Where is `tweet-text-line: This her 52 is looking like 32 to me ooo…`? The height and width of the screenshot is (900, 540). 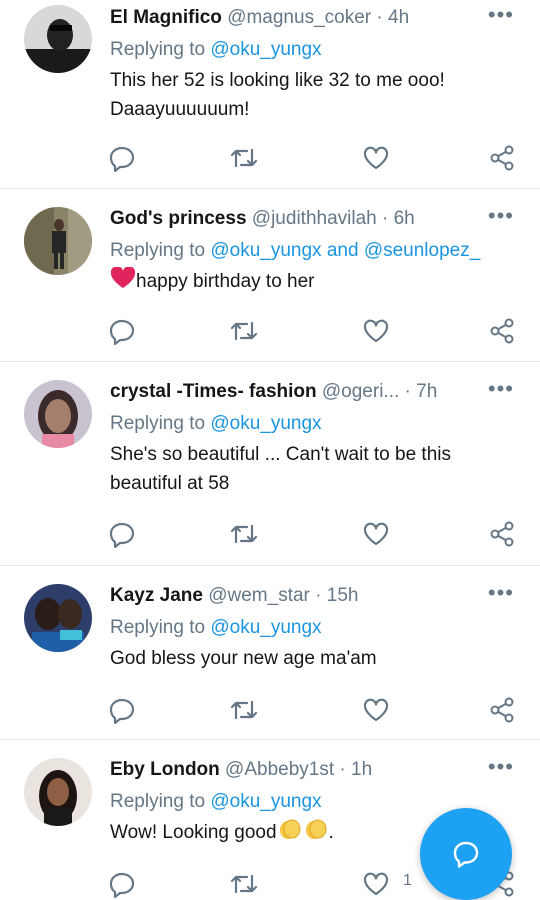
tweet-text-line: This her 52 is looking like 32 to me ooo… is located at coordinates (277, 80).